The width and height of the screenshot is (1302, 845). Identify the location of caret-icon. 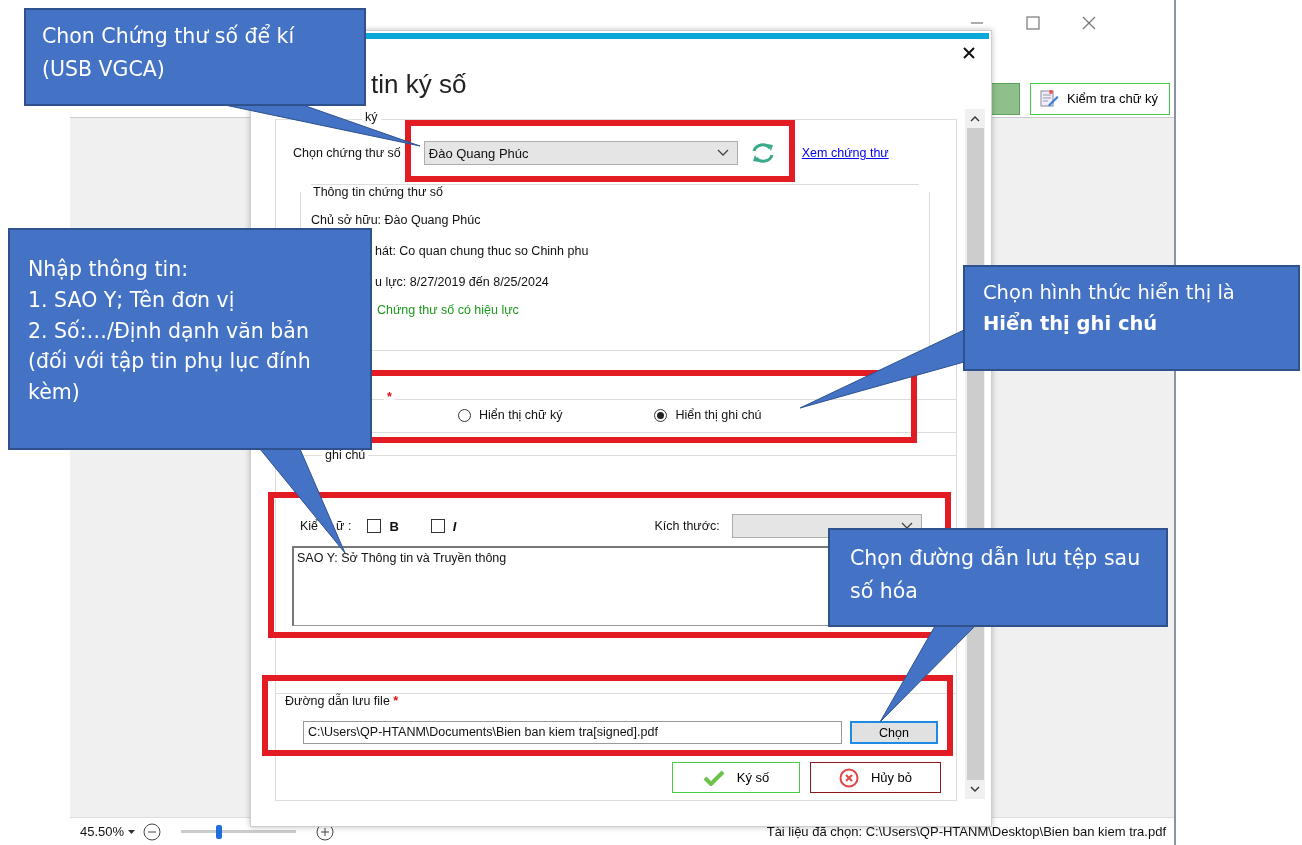
(132, 831).